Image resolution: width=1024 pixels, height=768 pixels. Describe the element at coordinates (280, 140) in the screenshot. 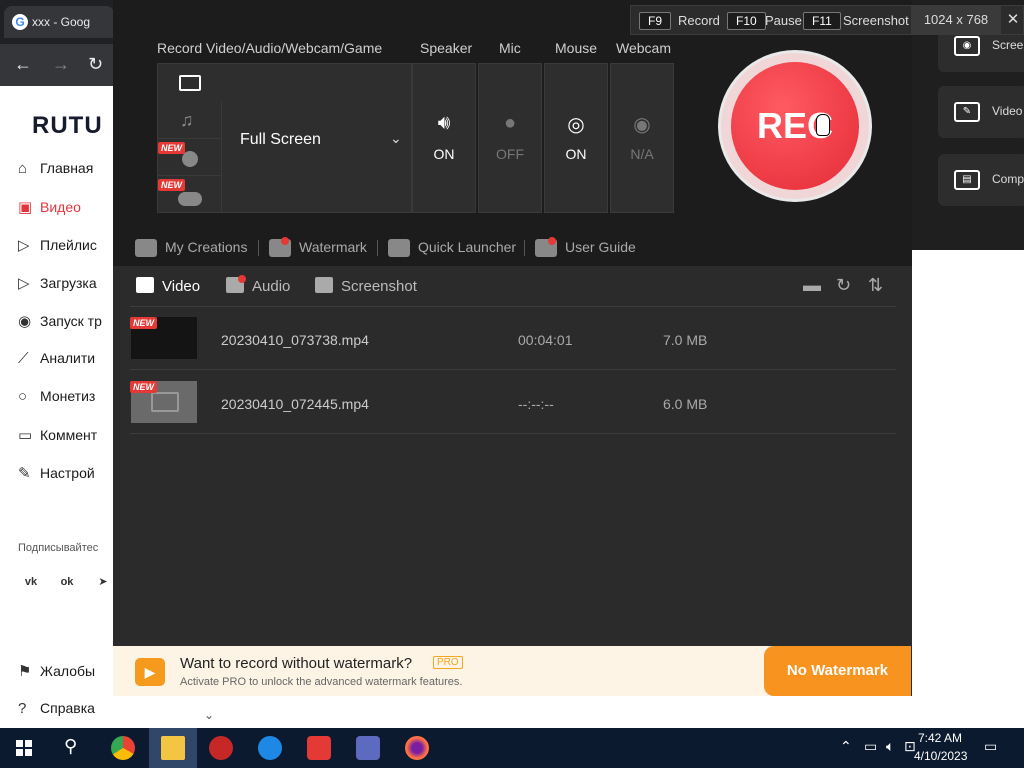

I see `mode-dropdown-value: Full Screen` at that location.